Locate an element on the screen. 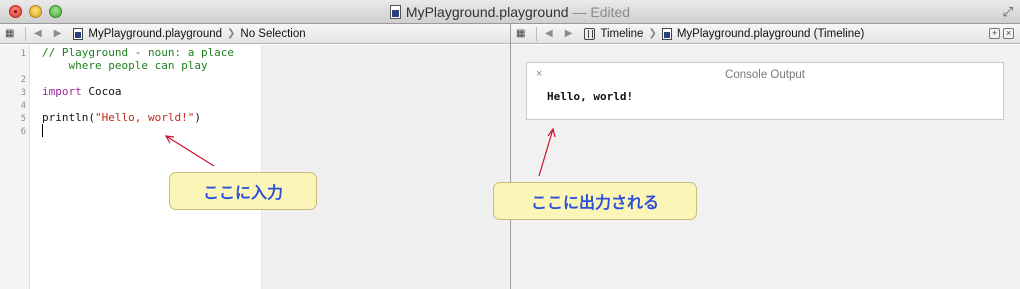 Image resolution: width=1020 pixels, height=289 pixels. import-module: Cocoa is located at coordinates (101, 91).